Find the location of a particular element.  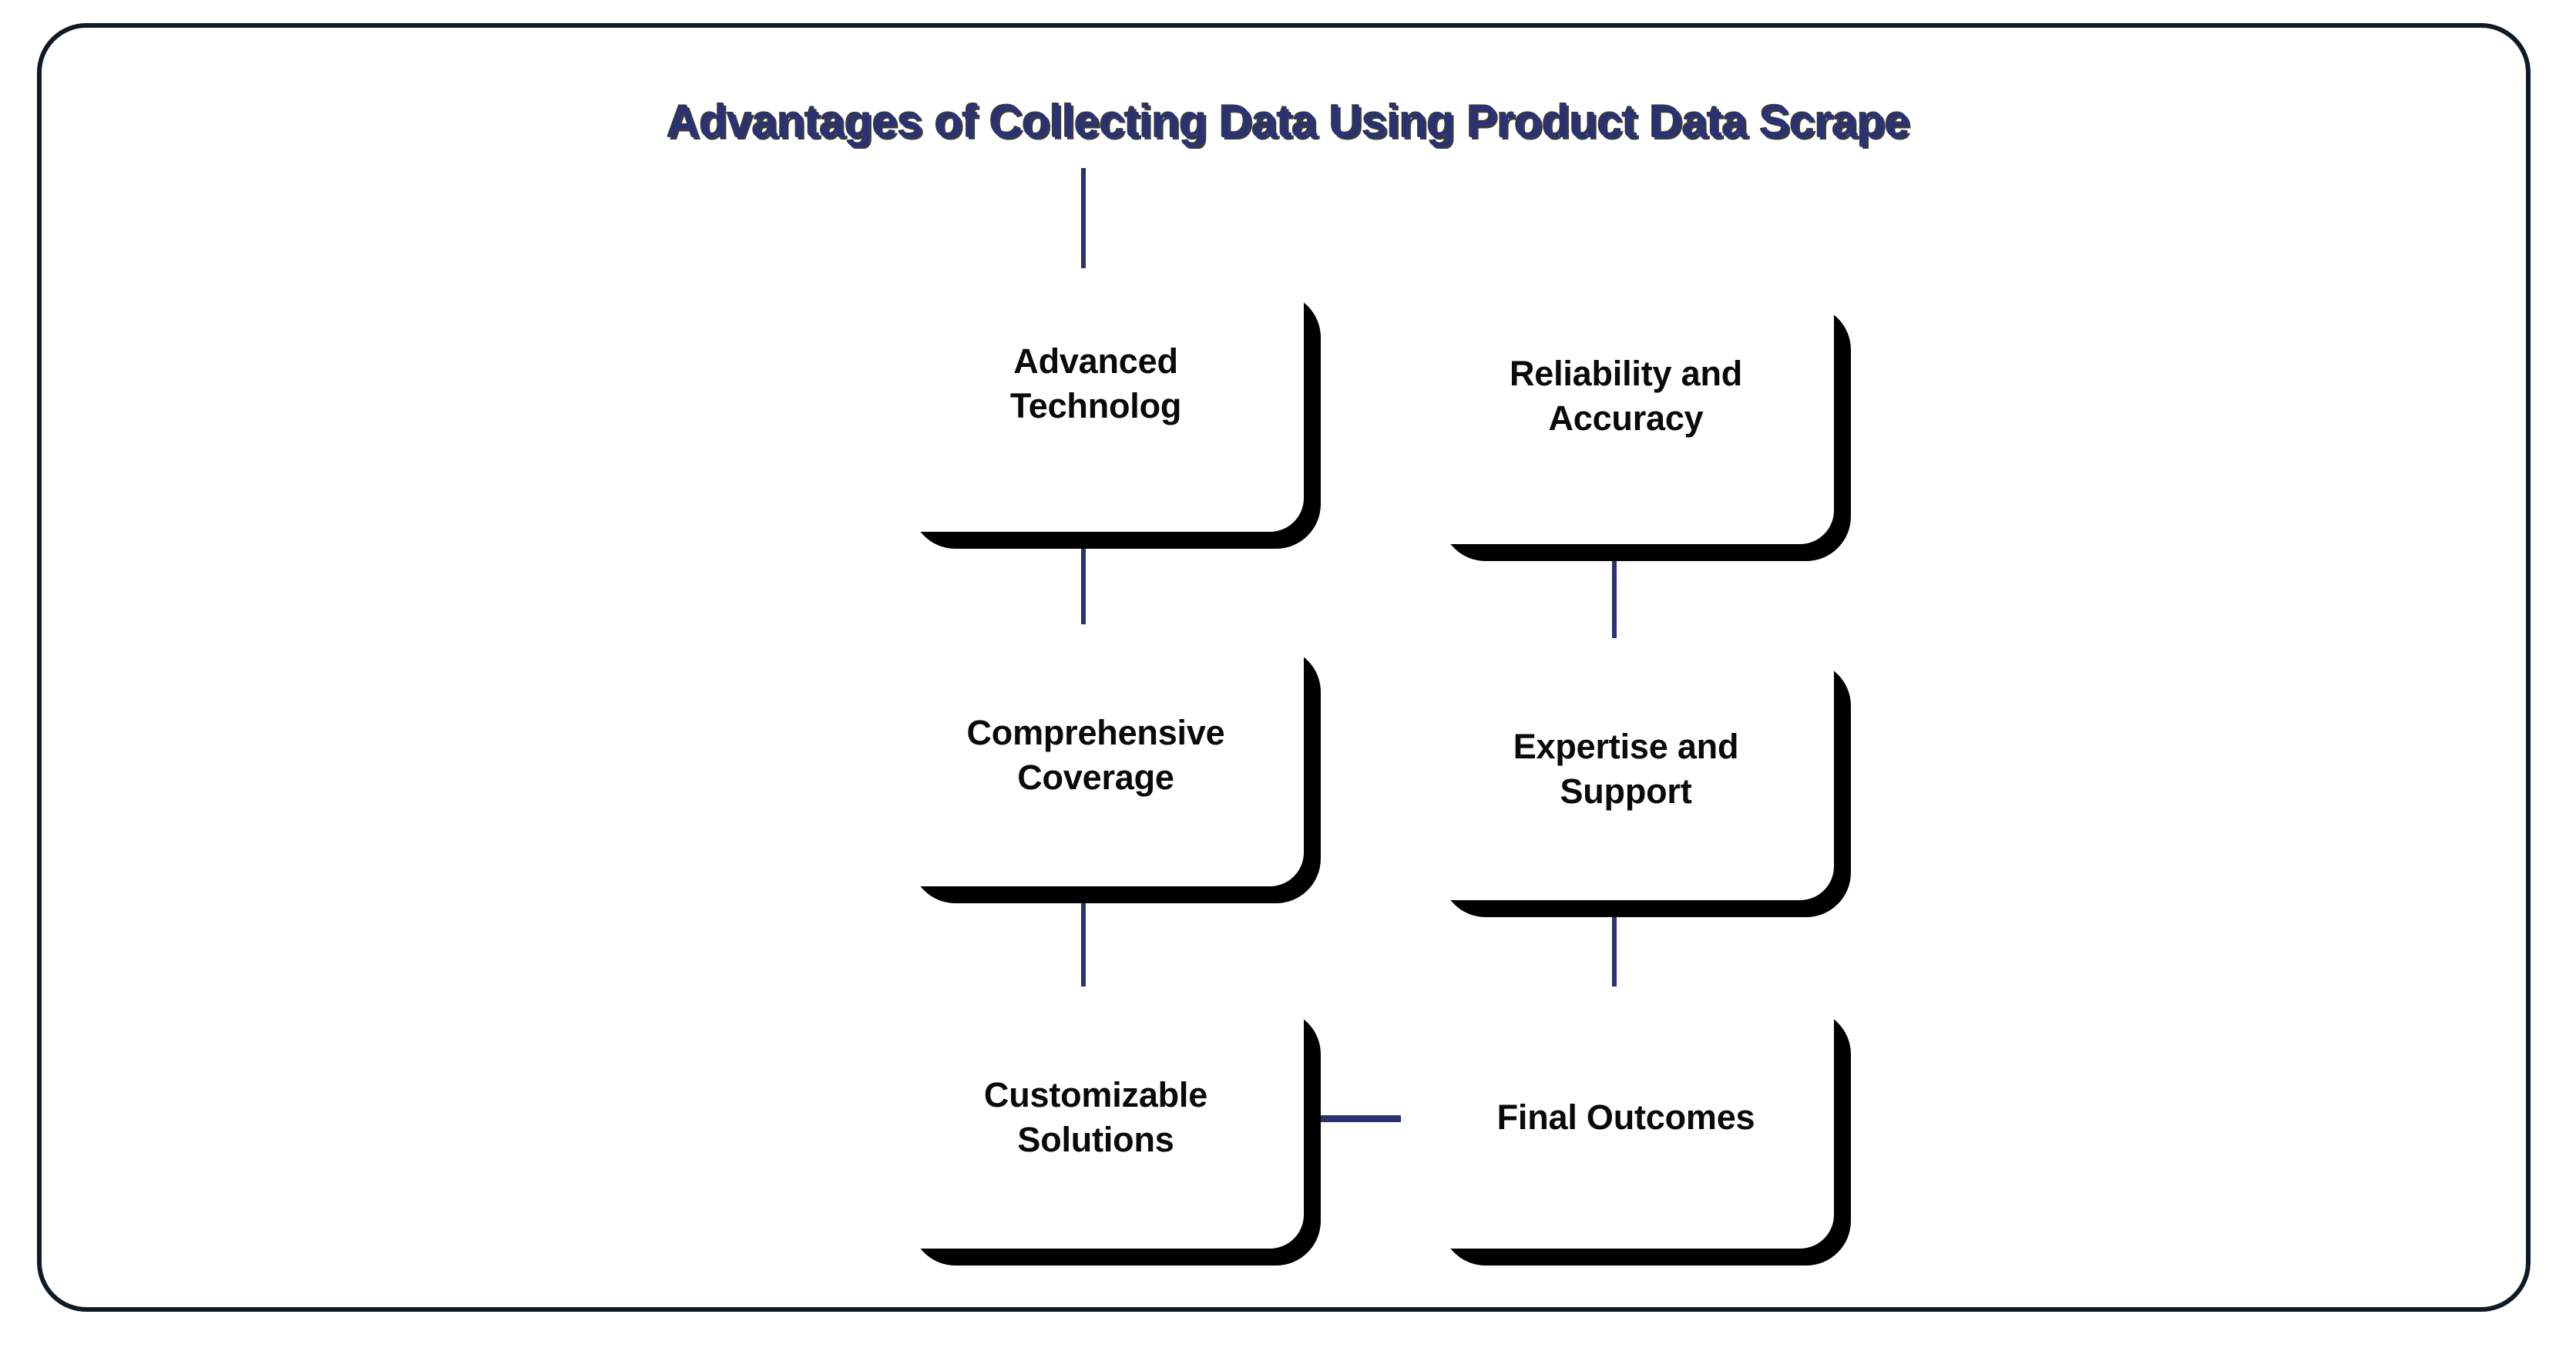

node-final-outcomes: Final Outcomes is located at coordinates (1634, 1126).